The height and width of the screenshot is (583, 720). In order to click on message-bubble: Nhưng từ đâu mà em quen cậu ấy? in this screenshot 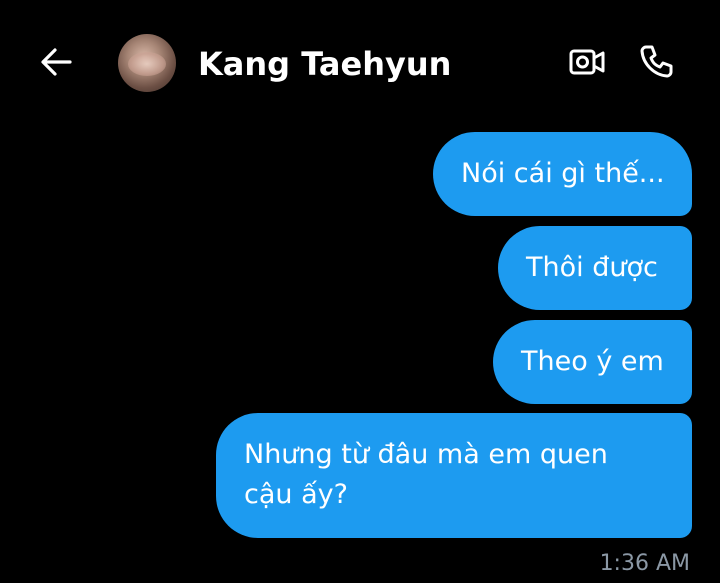, I will do `click(454, 475)`.